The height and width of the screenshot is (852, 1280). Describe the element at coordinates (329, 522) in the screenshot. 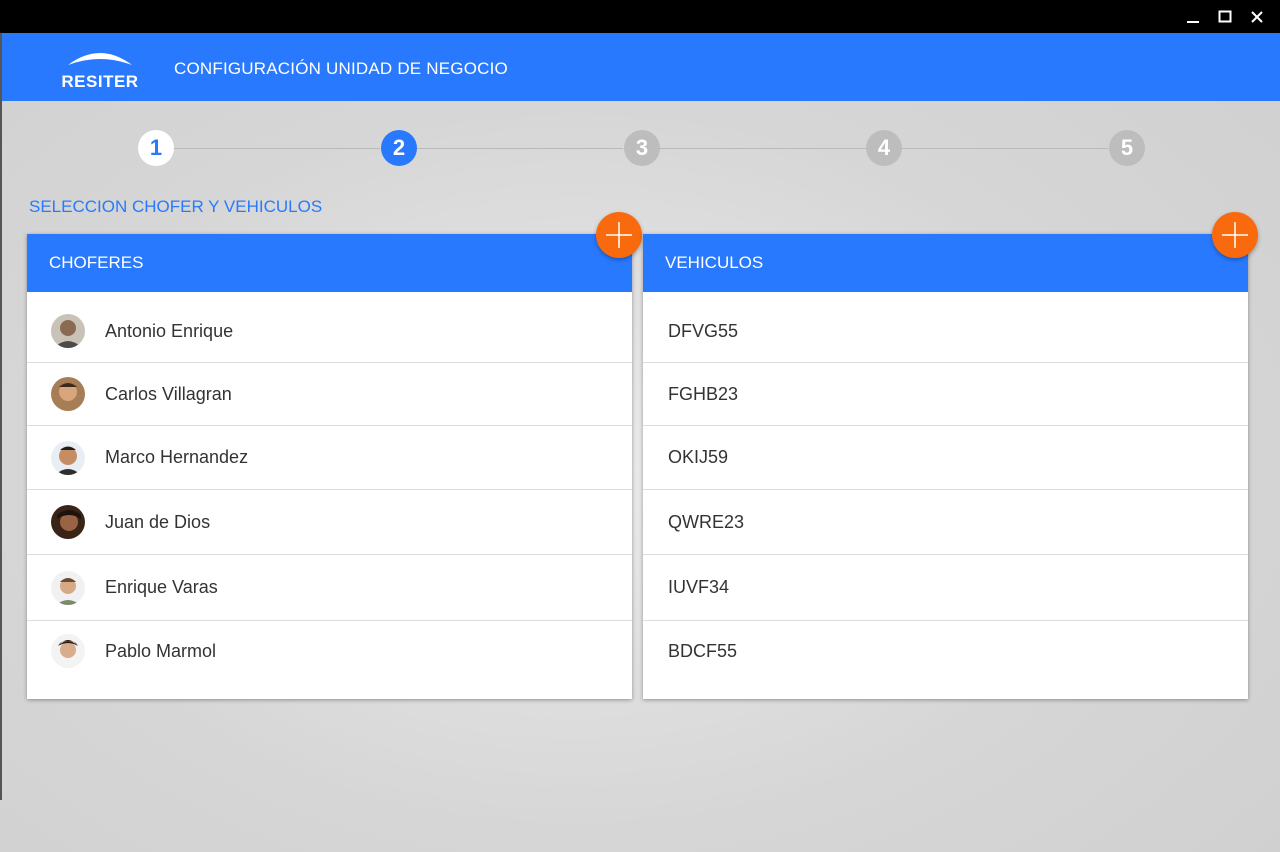

I see `chofer-row: Juan de Dios` at that location.